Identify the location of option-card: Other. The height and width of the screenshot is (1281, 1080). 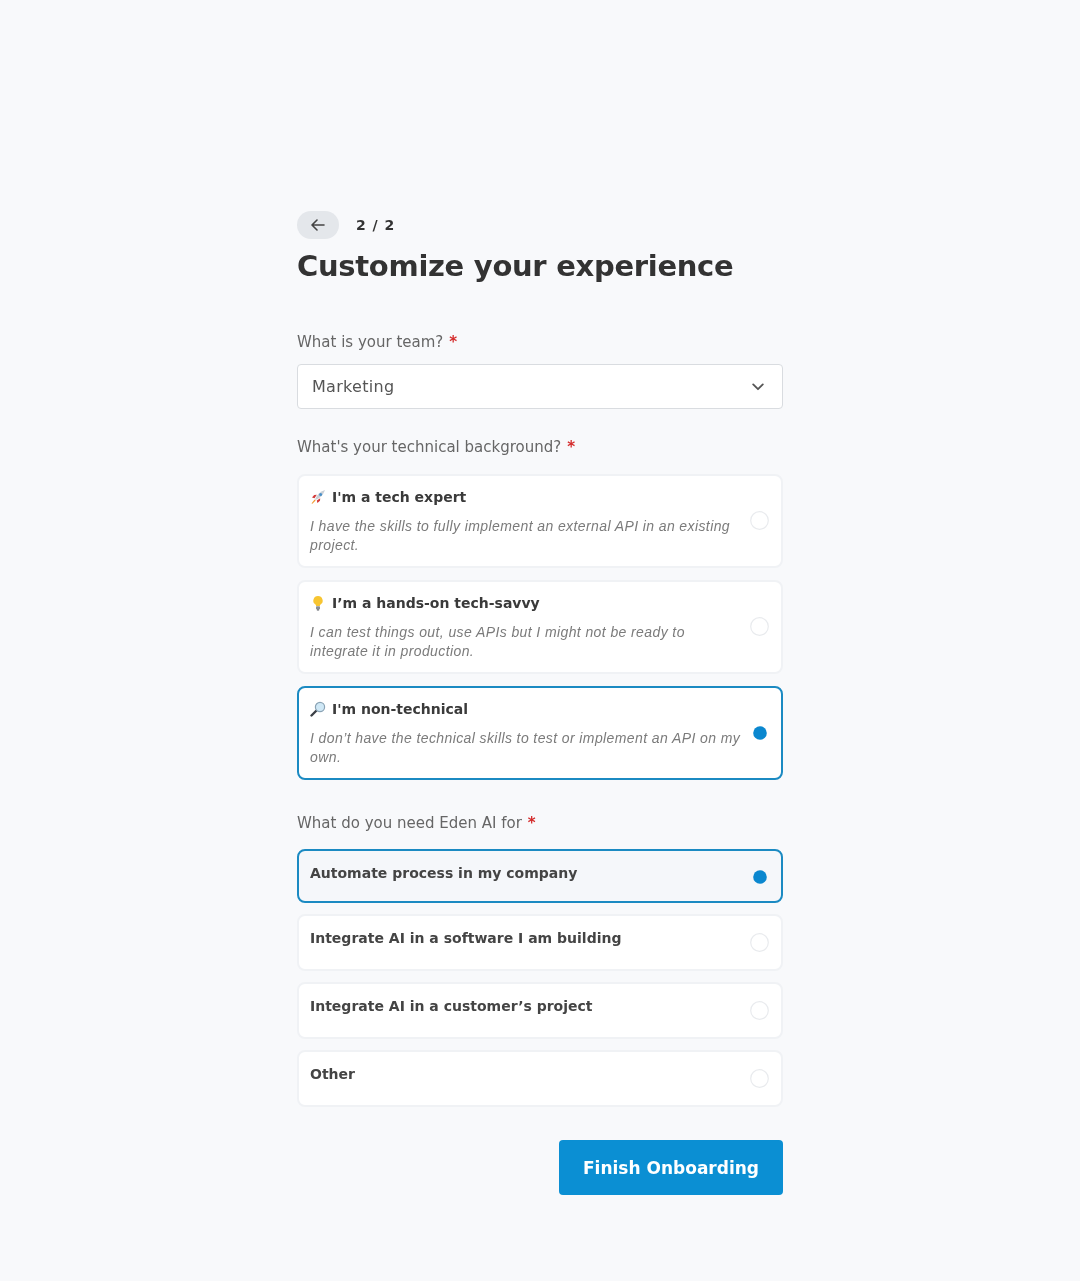
(540, 1078).